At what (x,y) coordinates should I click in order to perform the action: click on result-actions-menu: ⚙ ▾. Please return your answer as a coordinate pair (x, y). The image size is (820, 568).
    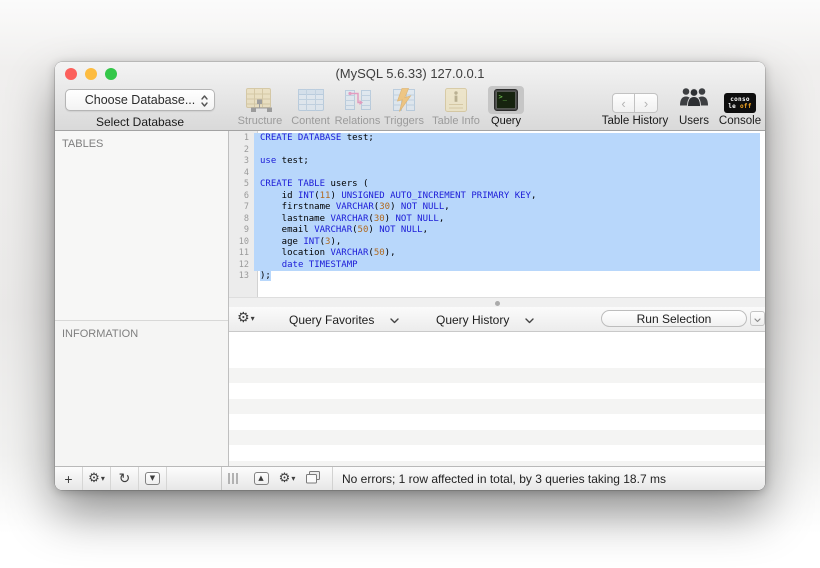
    Looking at the image, I should click on (287, 479).